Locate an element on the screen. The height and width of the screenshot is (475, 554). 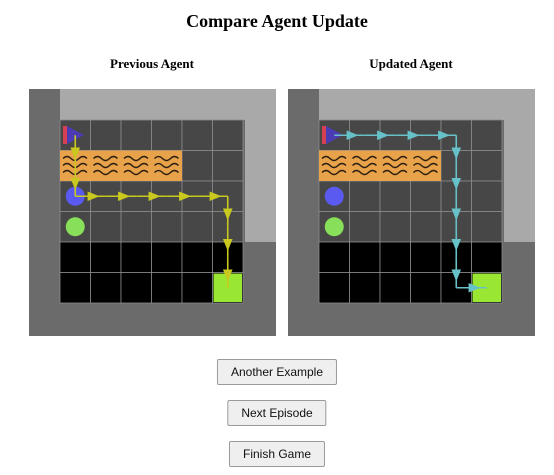
finish-game-button: Finish Game is located at coordinates (277, 454).